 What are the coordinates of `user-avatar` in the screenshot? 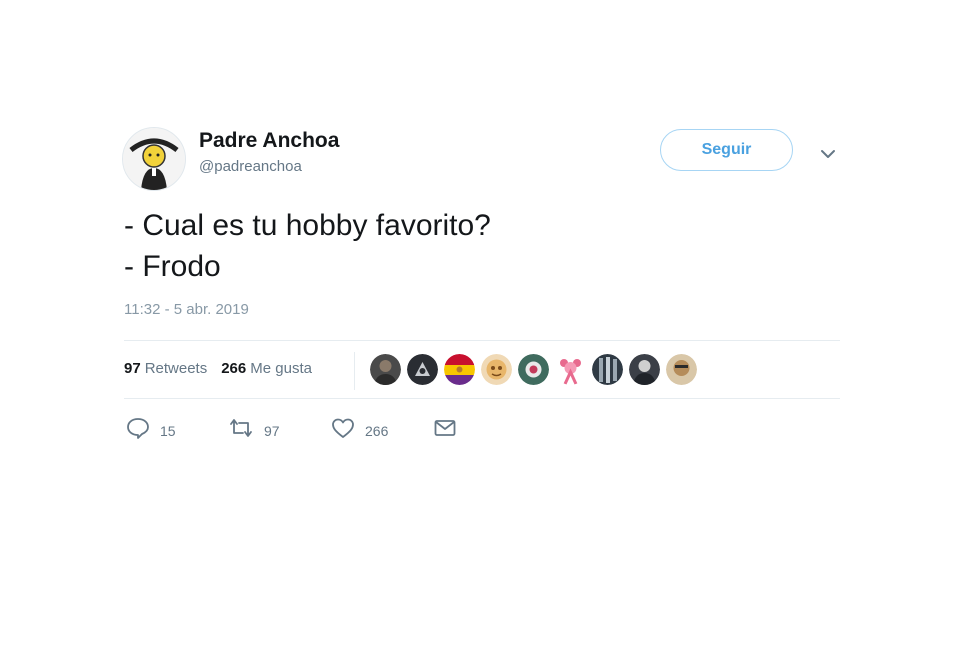 It's located at (154, 159).